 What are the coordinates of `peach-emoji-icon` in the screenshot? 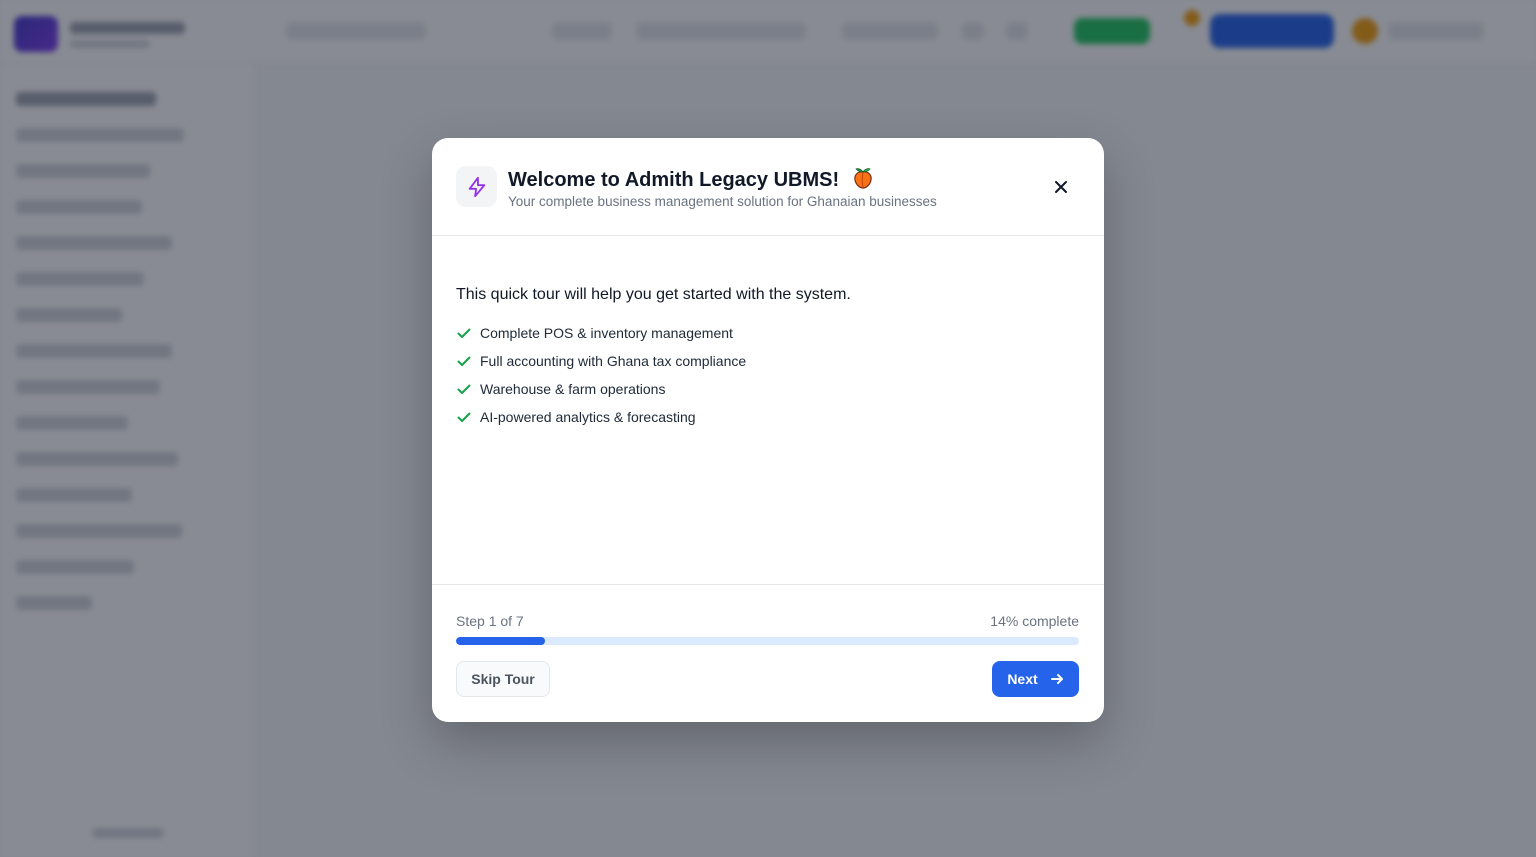 It's located at (863, 181).